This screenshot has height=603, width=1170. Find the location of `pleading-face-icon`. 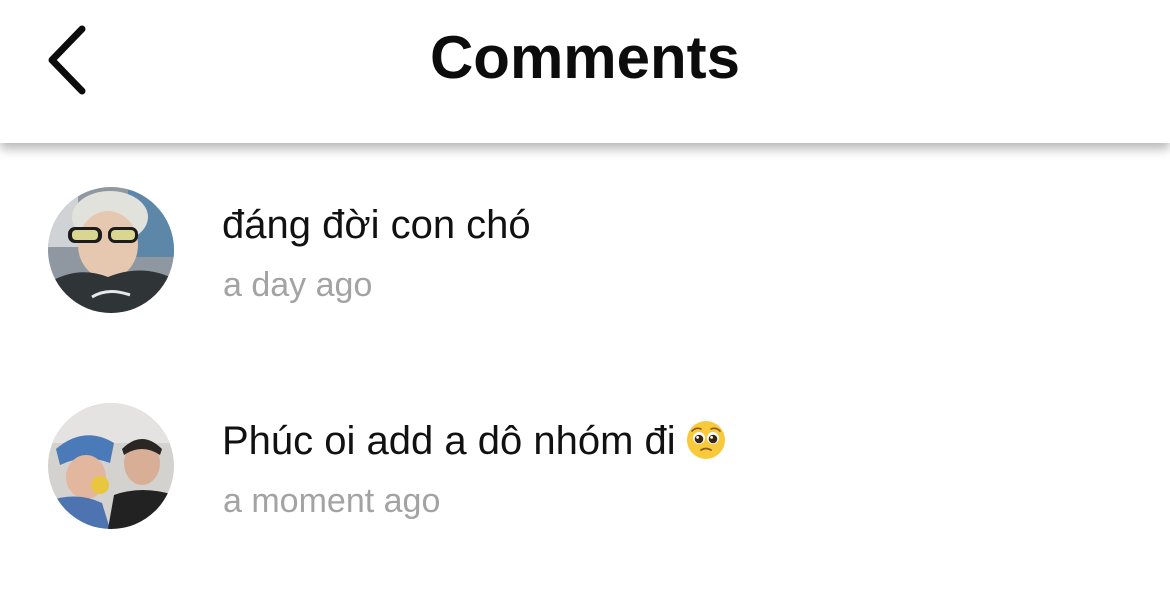

pleading-face-icon is located at coordinates (706, 440).